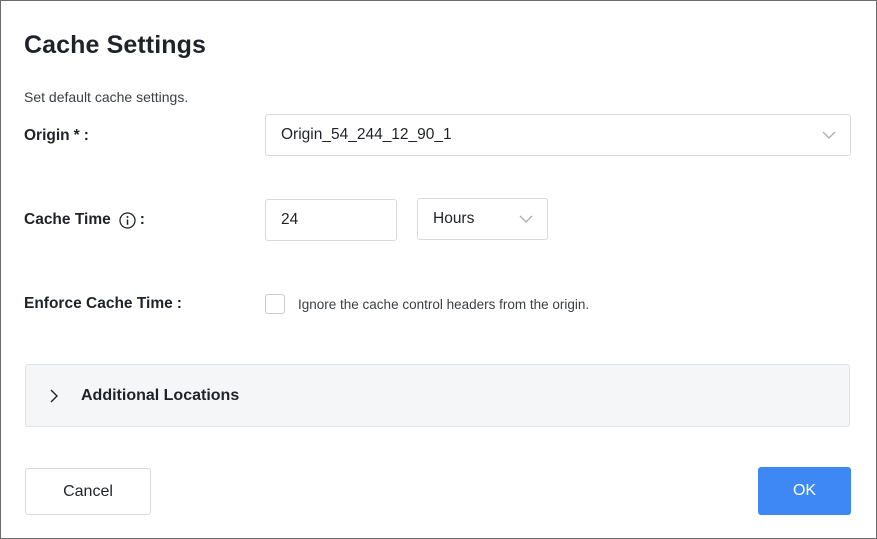 The height and width of the screenshot is (539, 877). I want to click on cache-time-label: Cache Time :, so click(84, 220).